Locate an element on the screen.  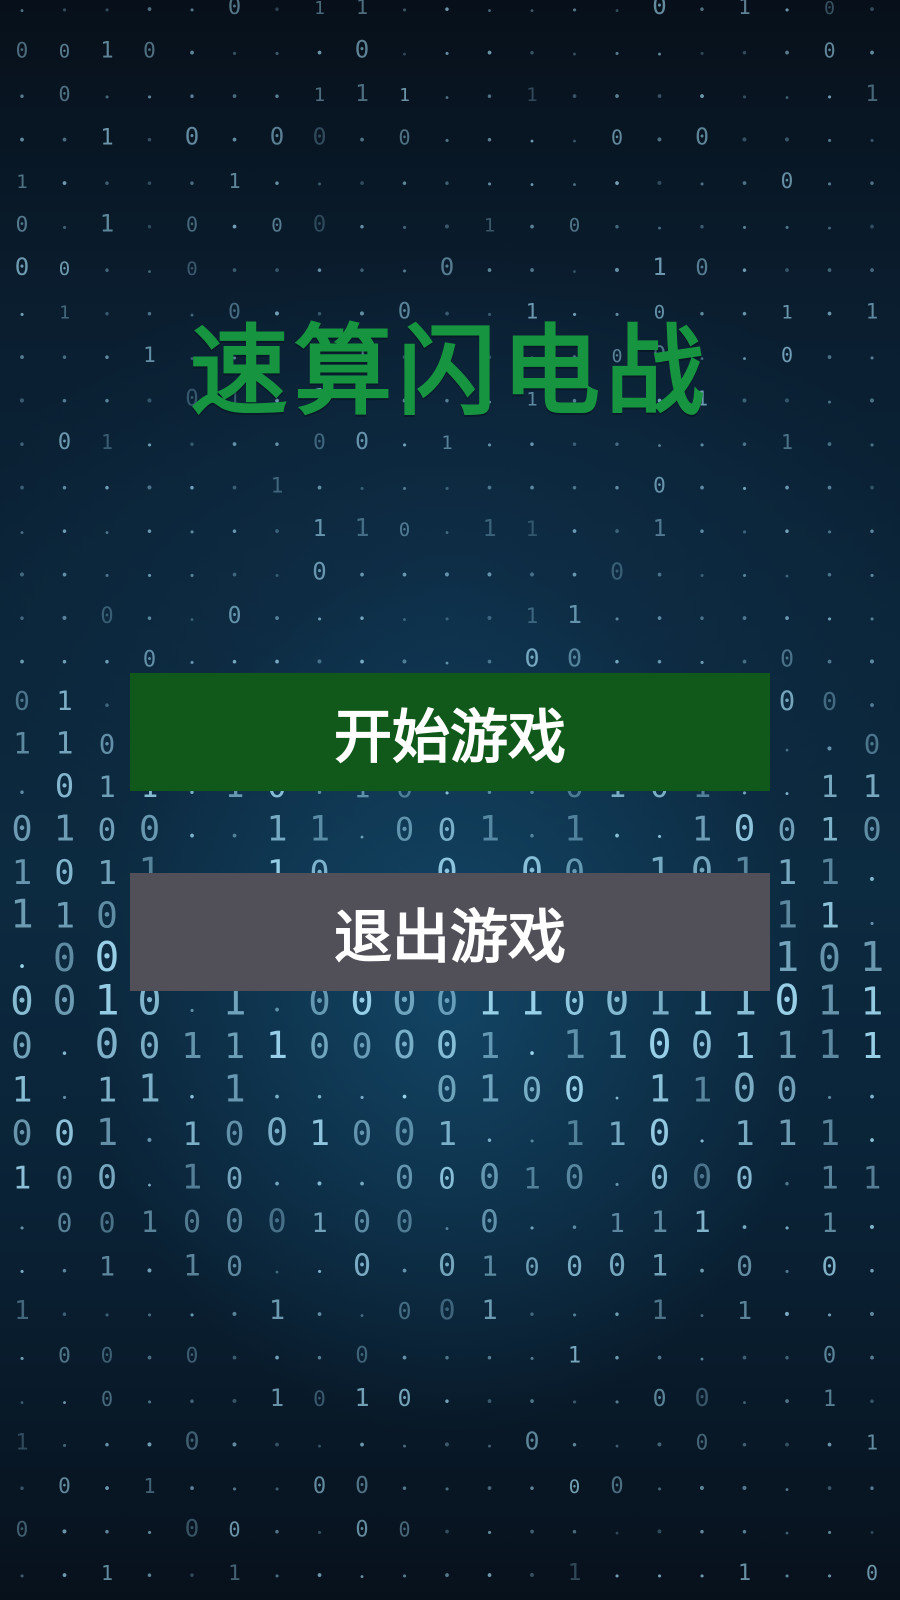
game-title: 速算闪电战 is located at coordinates (449, 372).